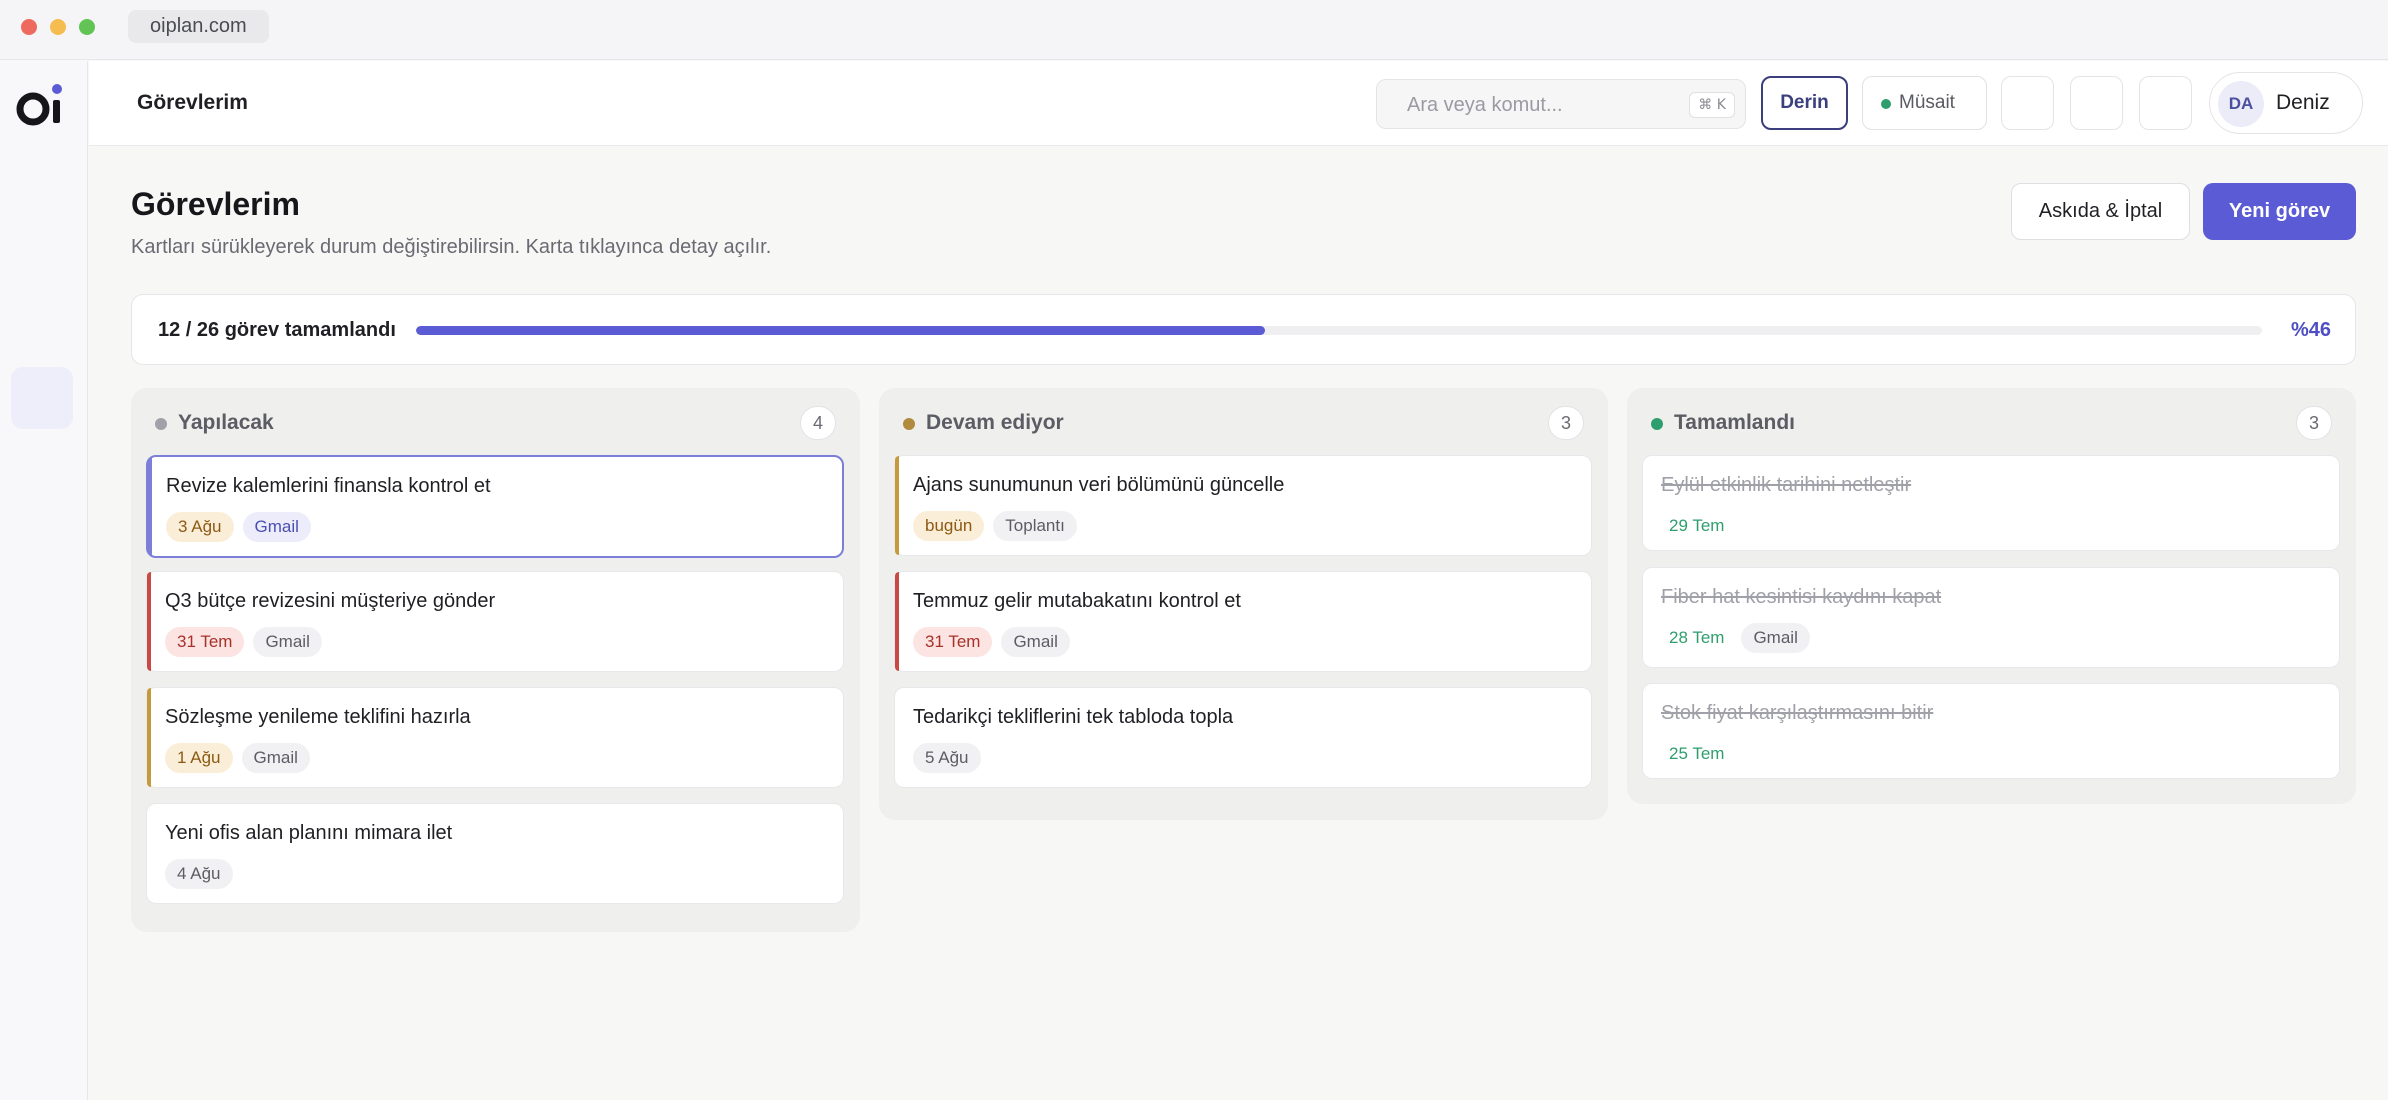  What do you see at coordinates (58, 27) in the screenshot?
I see `minimize-window-button` at bounding box center [58, 27].